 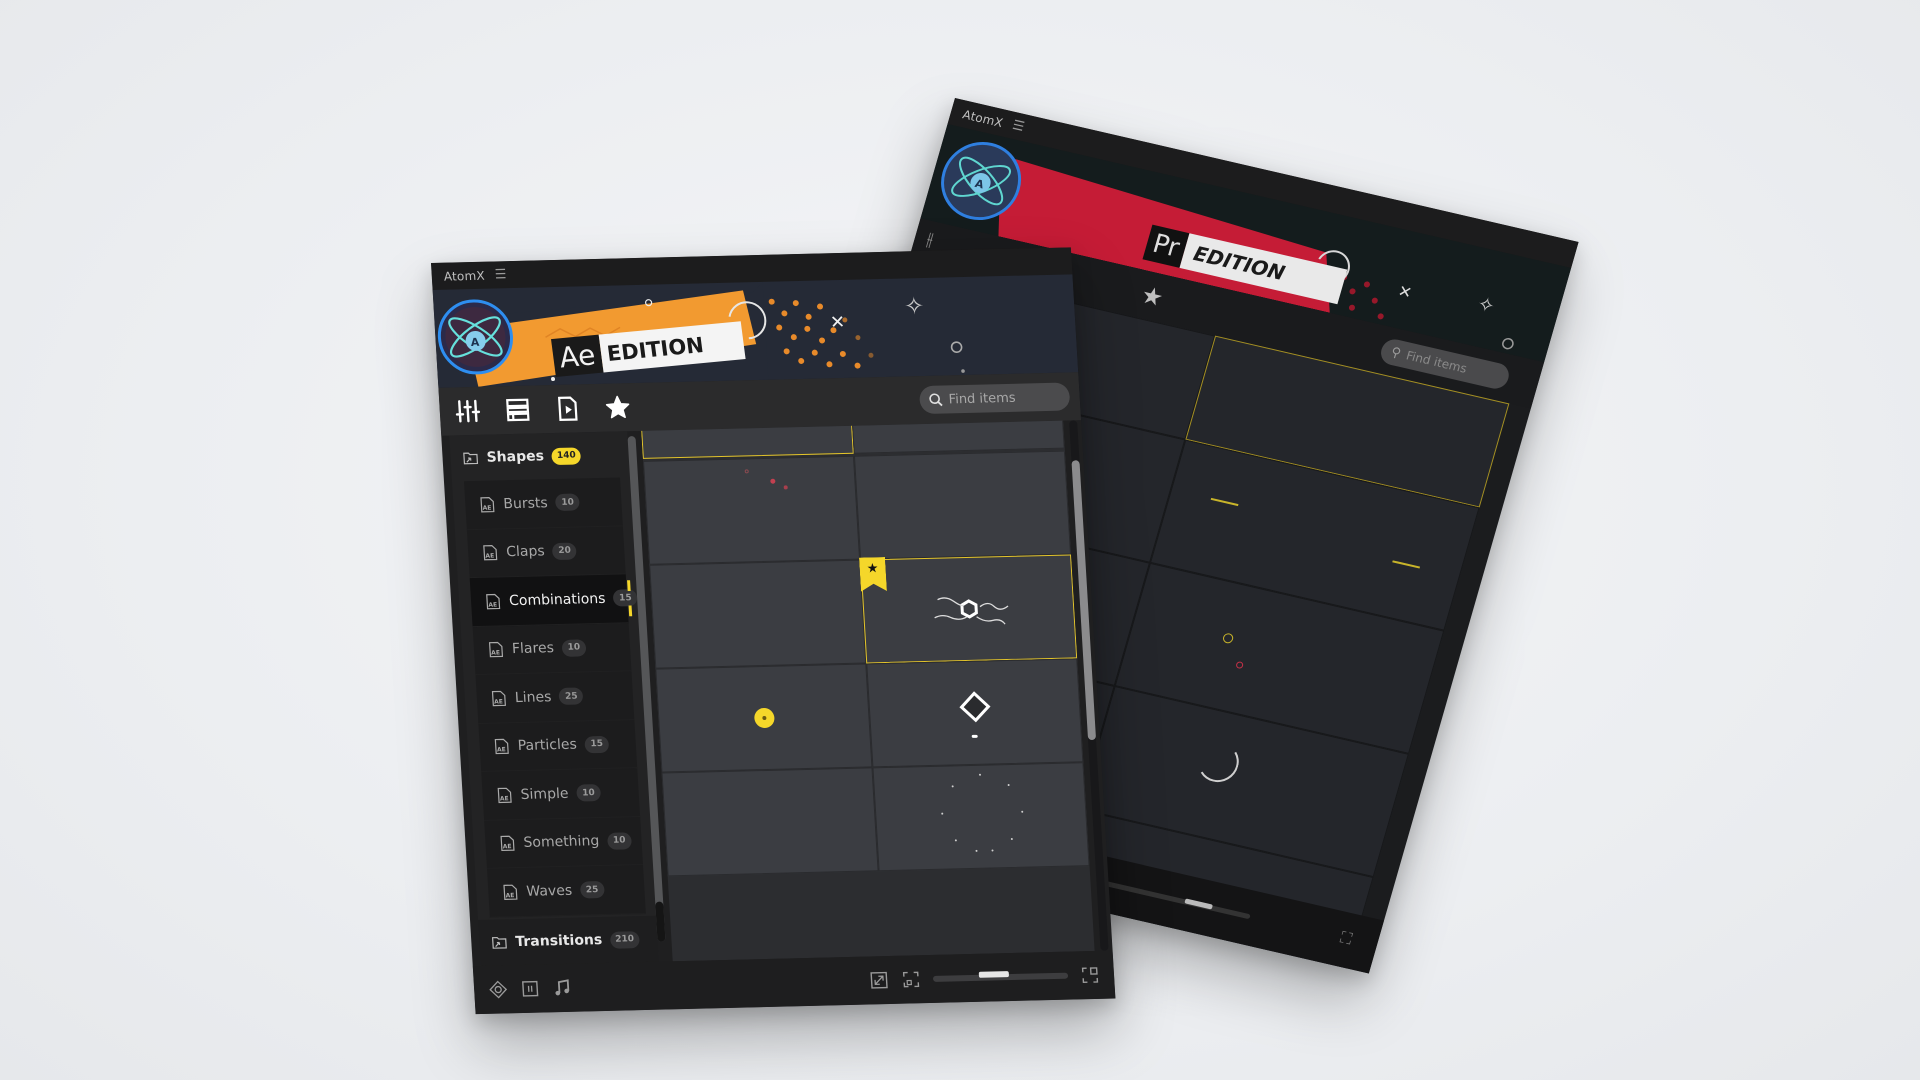 I want to click on subcategory-label: Something, so click(x=561, y=842).